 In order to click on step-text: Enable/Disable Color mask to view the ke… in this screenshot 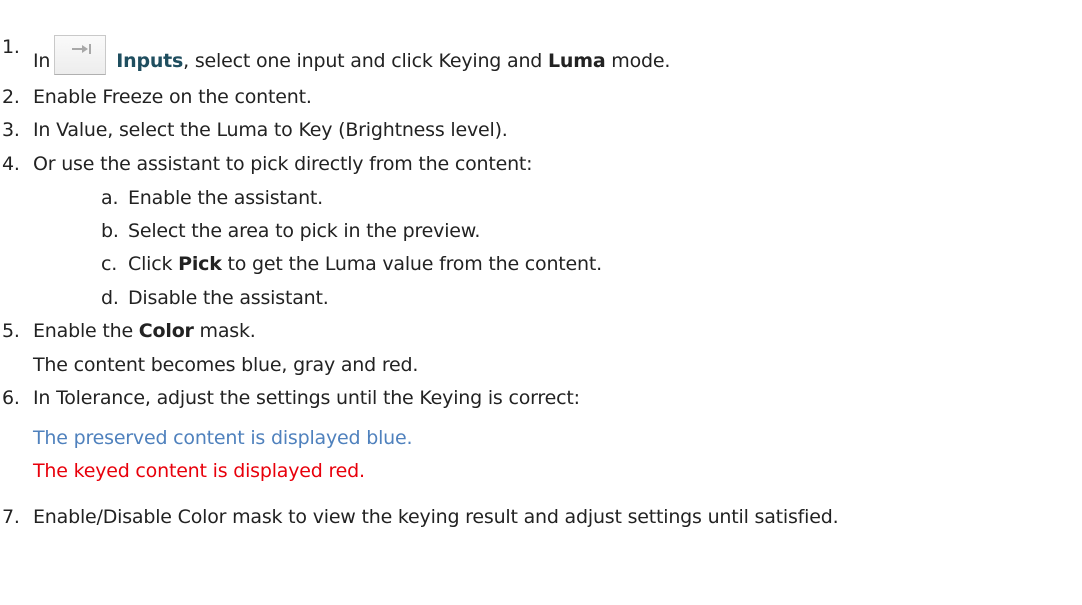, I will do `click(436, 517)`.